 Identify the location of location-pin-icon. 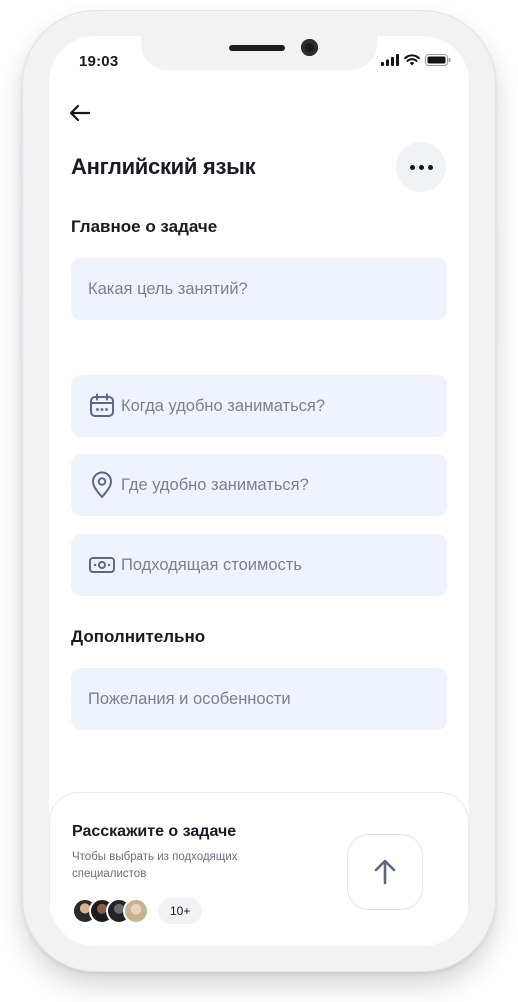
(102, 485).